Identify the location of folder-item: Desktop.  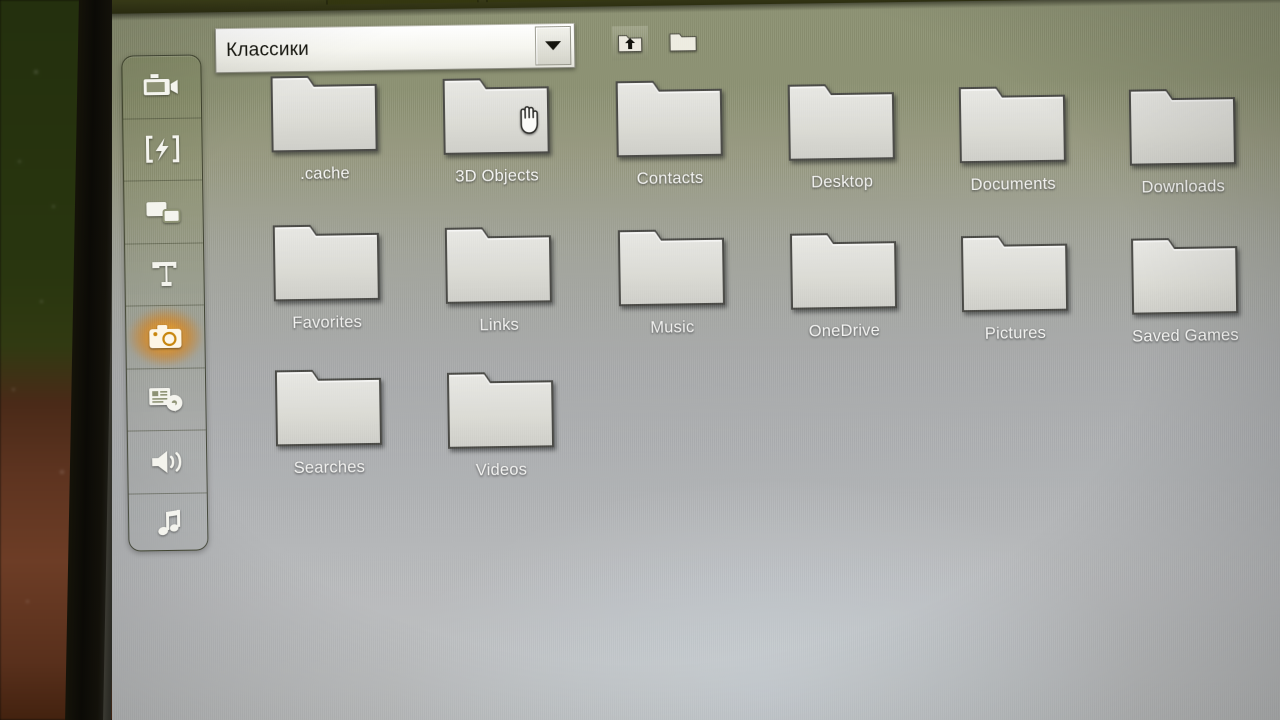
(842, 133).